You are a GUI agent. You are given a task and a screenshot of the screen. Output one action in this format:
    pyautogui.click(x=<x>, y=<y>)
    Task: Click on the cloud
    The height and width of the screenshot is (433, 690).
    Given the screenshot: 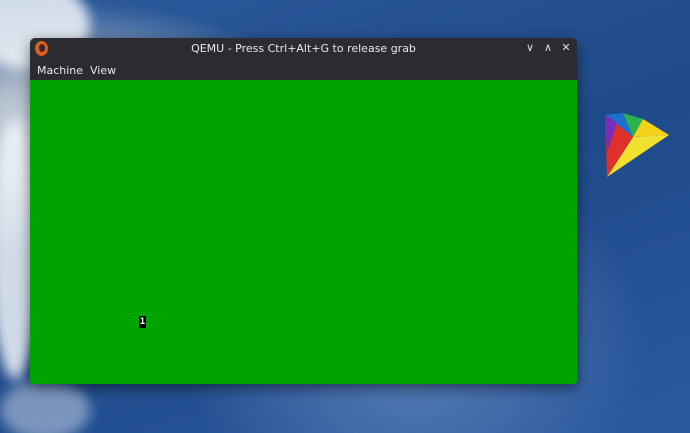 What is the action you would take?
    pyautogui.click(x=45, y=406)
    